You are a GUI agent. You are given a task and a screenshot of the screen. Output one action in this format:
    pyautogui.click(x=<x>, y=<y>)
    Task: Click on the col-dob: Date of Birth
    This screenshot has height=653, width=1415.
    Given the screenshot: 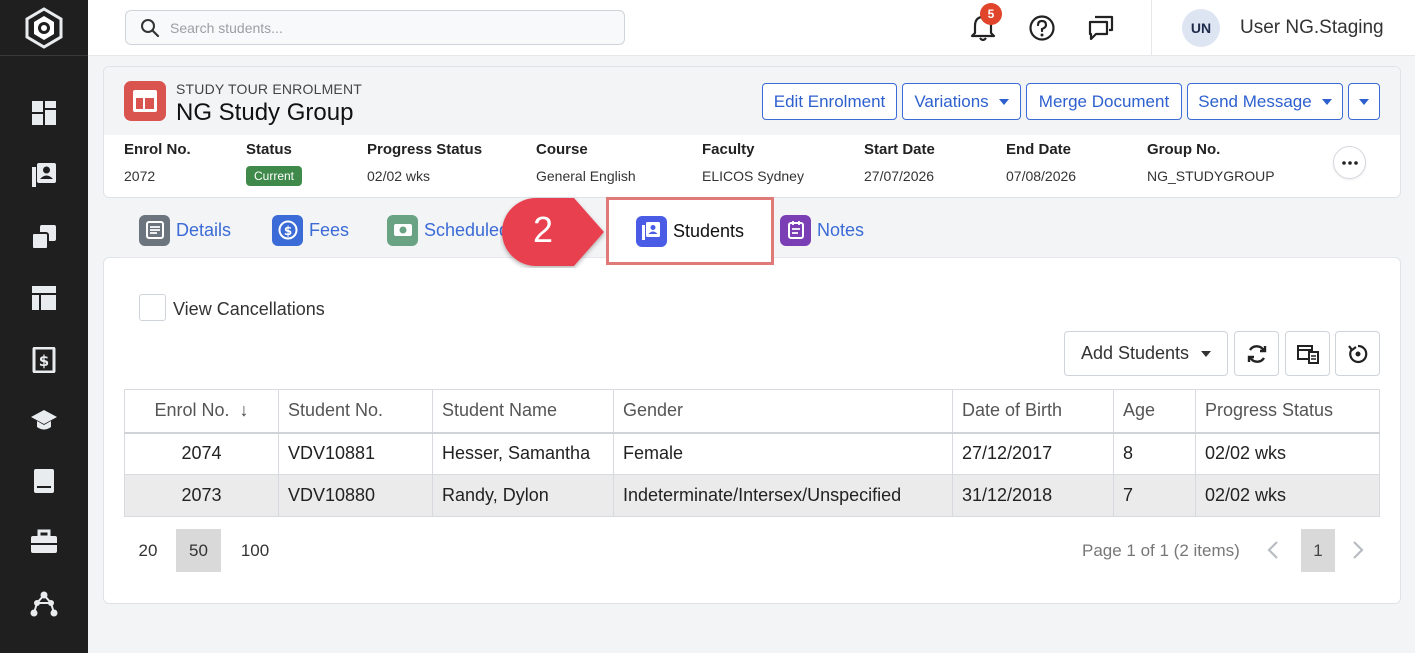 What is the action you would take?
    pyautogui.click(x=1033, y=411)
    